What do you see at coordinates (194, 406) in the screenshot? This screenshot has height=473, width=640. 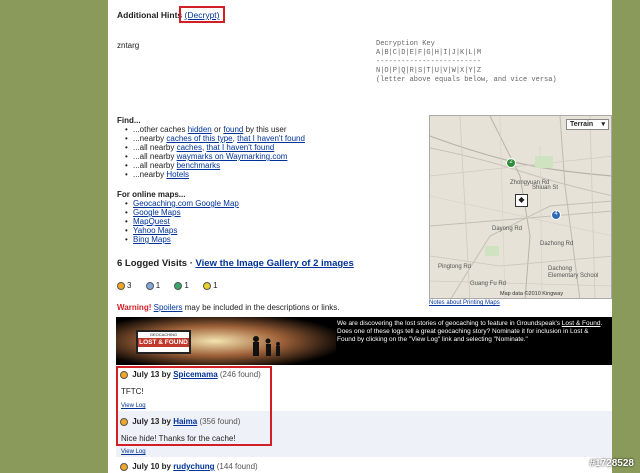 I see `highlight-box-logs` at bounding box center [194, 406].